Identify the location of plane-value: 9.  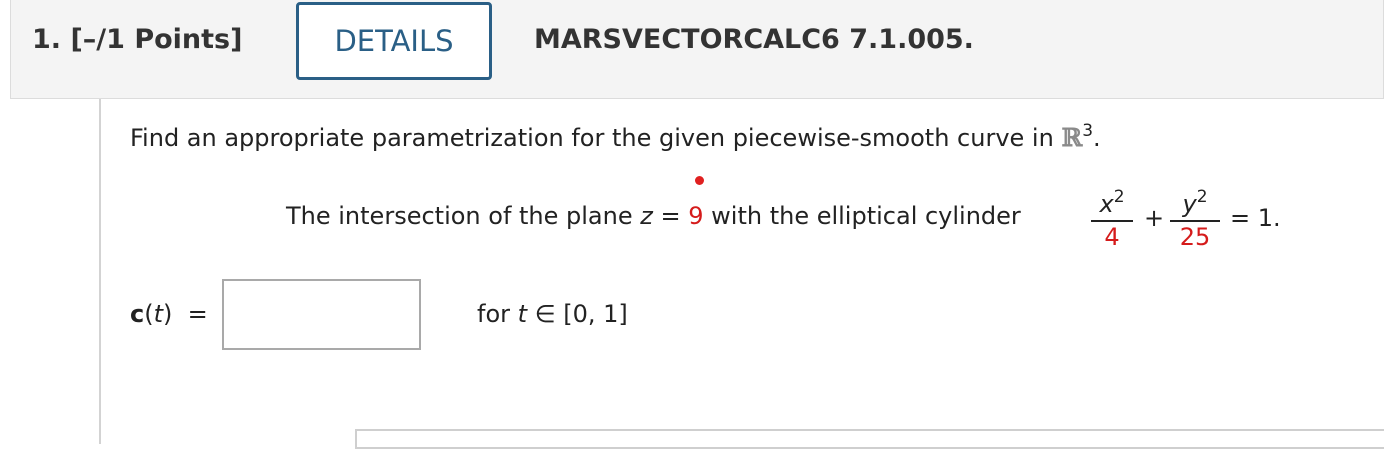
(696, 216).